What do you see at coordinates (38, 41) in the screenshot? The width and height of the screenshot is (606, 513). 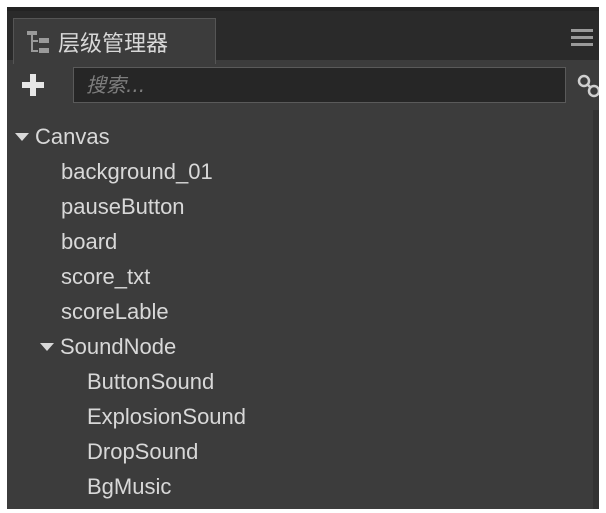 I see `hierarchy-icon` at bounding box center [38, 41].